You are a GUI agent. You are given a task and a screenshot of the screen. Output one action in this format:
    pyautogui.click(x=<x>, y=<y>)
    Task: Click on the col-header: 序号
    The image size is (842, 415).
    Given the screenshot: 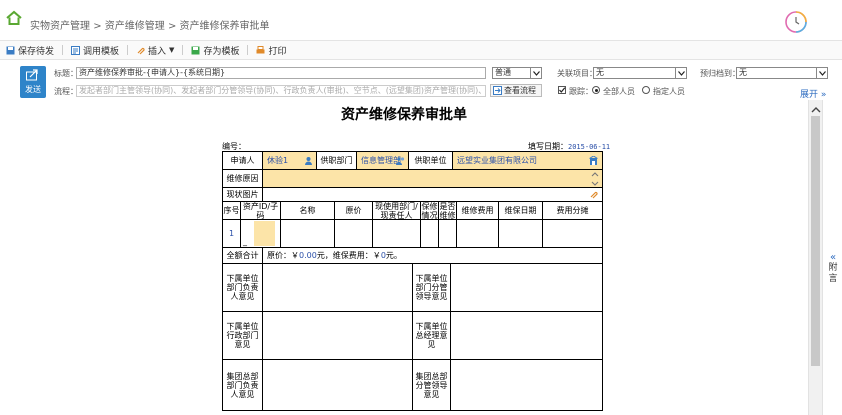 What is the action you would take?
    pyautogui.click(x=232, y=211)
    